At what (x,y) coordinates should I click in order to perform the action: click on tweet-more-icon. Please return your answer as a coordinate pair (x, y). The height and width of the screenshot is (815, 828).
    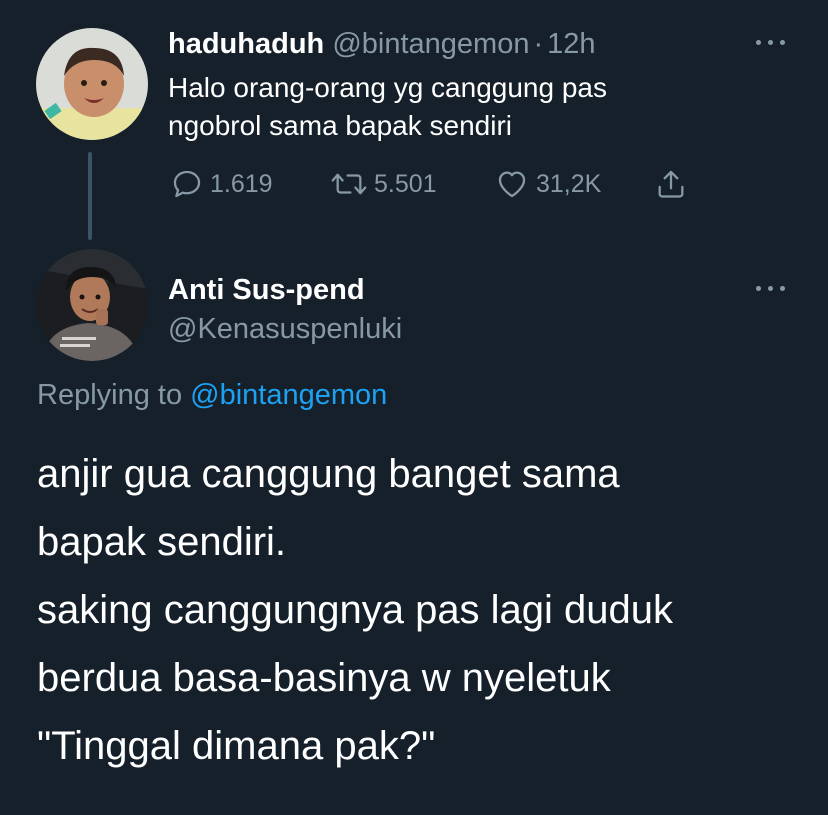
    Looking at the image, I should click on (771, 42).